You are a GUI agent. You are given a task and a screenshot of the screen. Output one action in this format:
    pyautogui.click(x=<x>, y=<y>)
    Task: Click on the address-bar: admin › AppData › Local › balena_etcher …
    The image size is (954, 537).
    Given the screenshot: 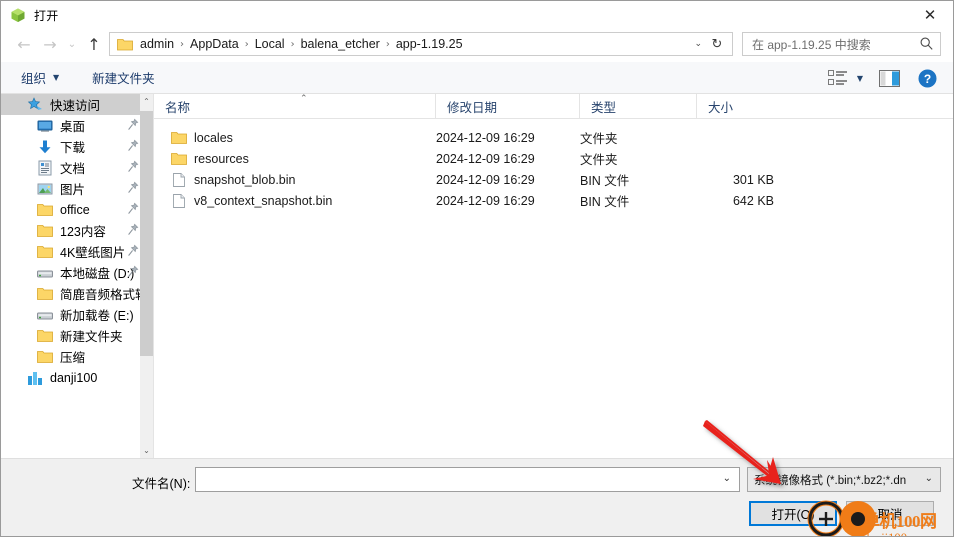 What is the action you would take?
    pyautogui.click(x=421, y=44)
    